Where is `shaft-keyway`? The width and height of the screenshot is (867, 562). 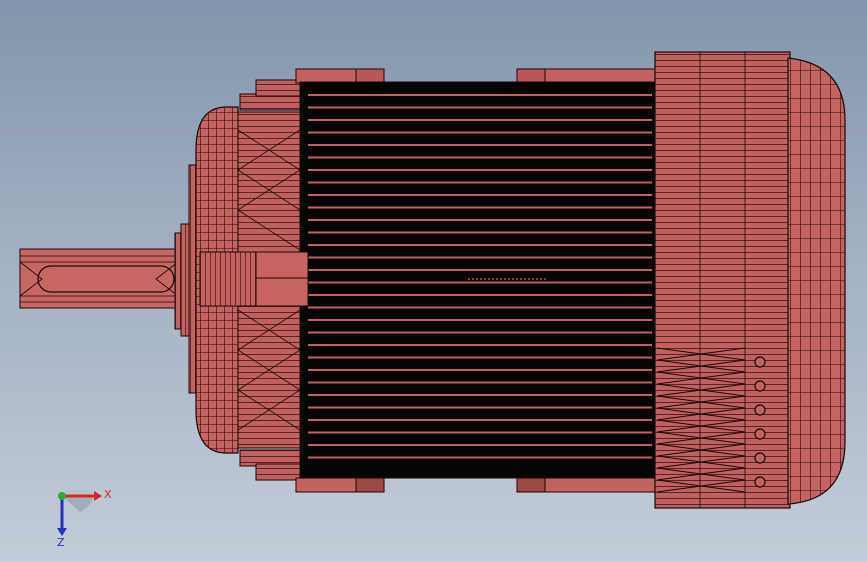
shaft-keyway is located at coordinates (106, 279).